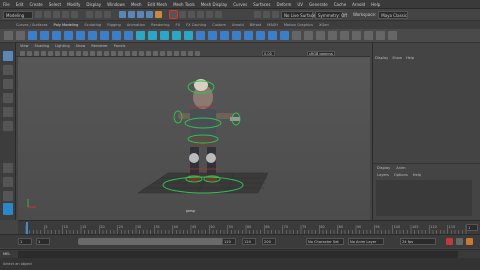  Describe the element at coordinates (401, 175) in the screenshot. I see `menu-options: Options` at that location.